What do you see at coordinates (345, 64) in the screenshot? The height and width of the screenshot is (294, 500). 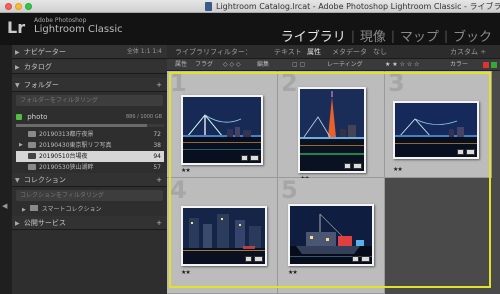 I see `rating-label: レーティング` at bounding box center [345, 64].